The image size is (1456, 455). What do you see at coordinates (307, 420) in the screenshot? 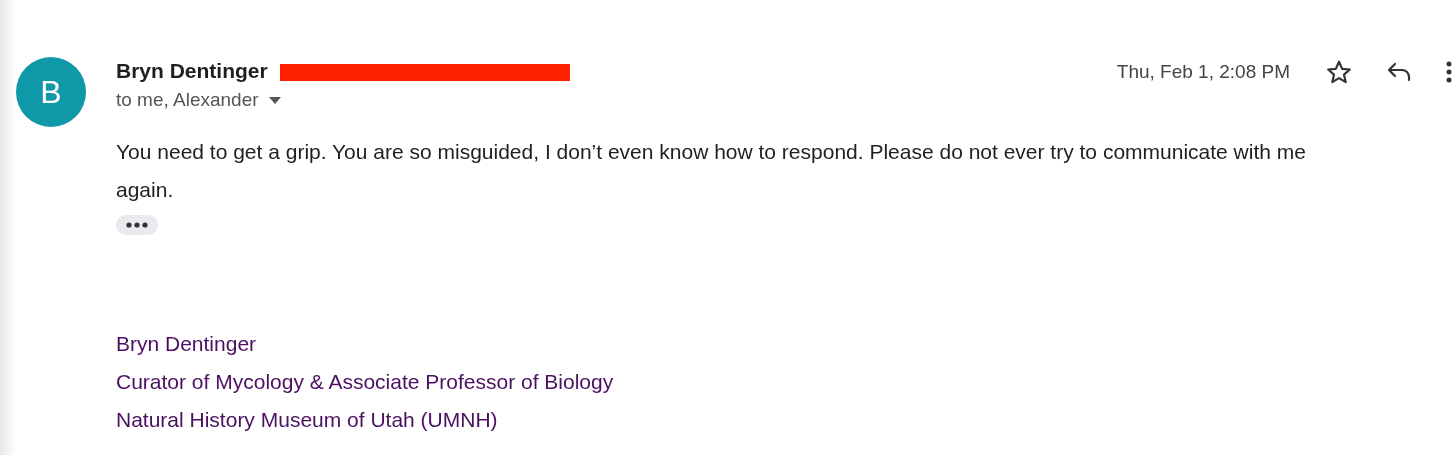
I see `signature-line: Natural History Museum of Utah (UMNH)` at bounding box center [307, 420].